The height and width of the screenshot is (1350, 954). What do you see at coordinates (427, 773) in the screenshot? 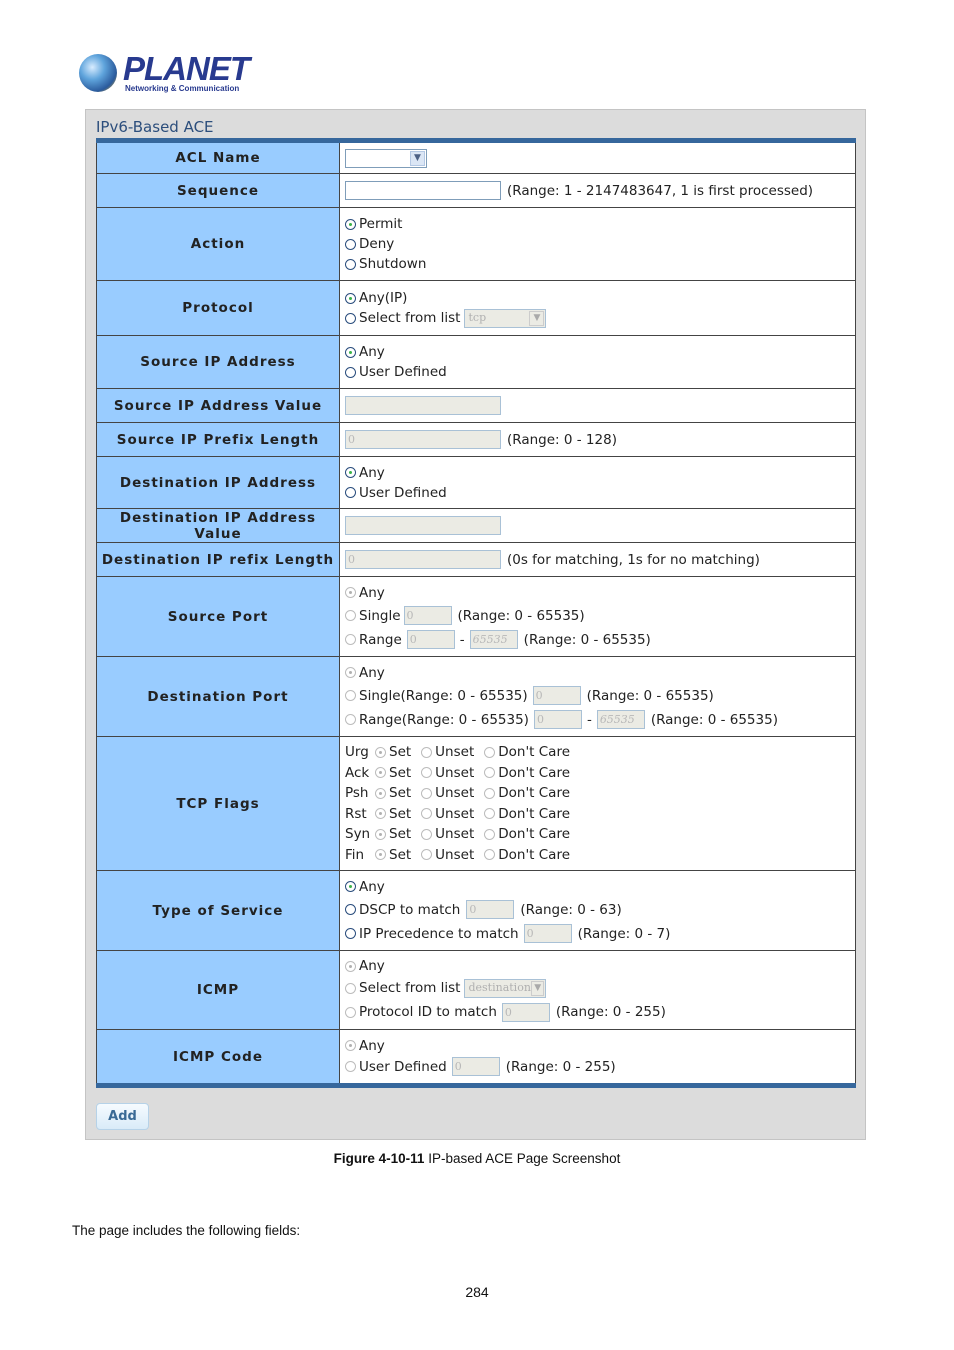
I see `radio-ack-unset` at bounding box center [427, 773].